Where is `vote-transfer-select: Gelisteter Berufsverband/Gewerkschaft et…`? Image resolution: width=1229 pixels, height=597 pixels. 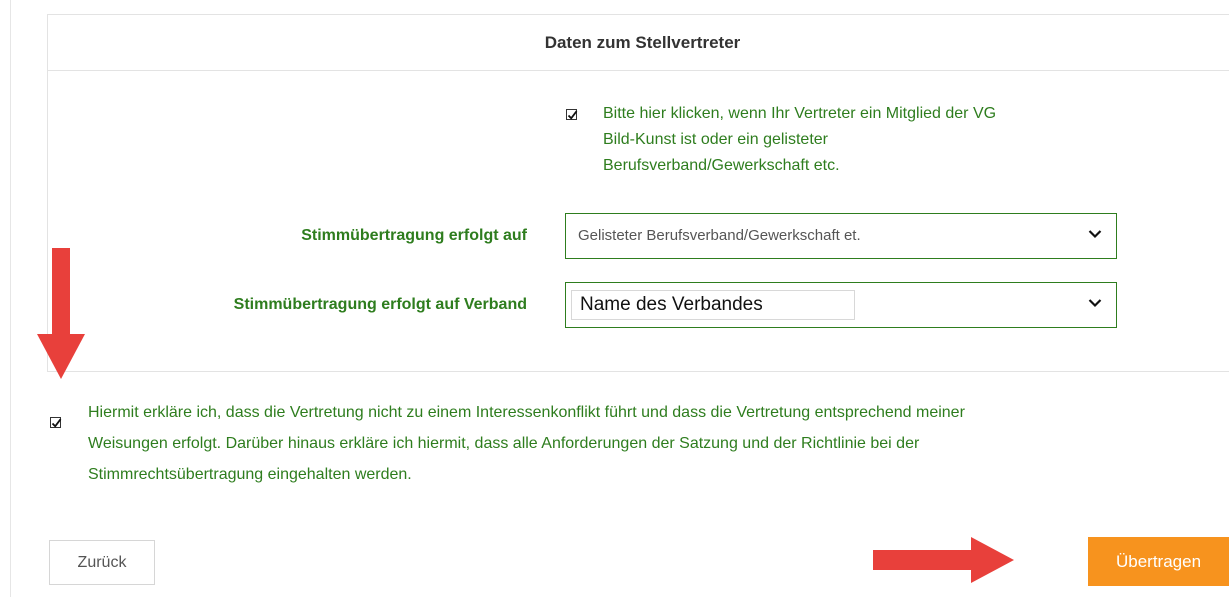
vote-transfer-select: Gelisteter Berufsverband/Gewerkschaft et… is located at coordinates (841, 236).